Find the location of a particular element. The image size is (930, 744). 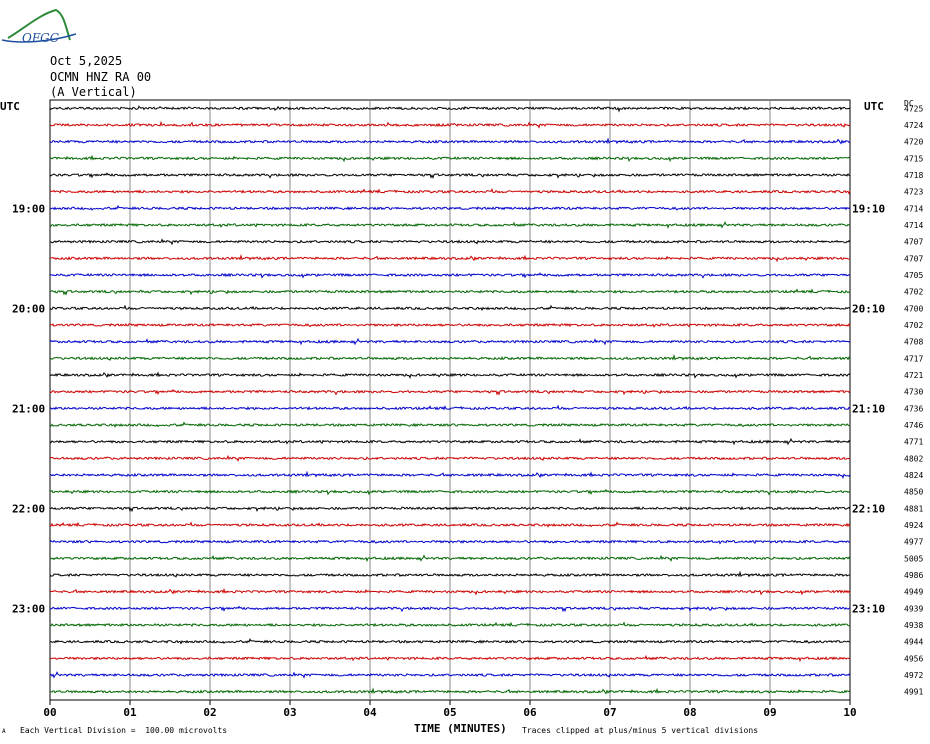

x-tick-label: 09 is located at coordinates (769, 712).